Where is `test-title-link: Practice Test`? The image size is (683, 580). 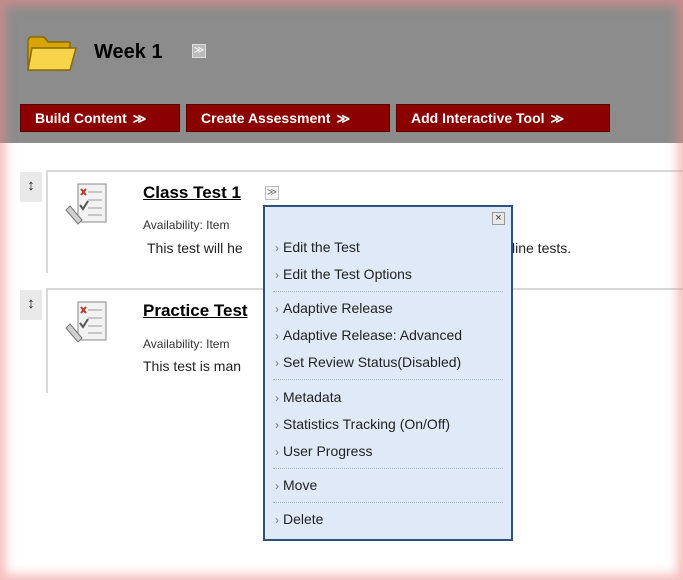
test-title-link: Practice Test is located at coordinates (195, 311).